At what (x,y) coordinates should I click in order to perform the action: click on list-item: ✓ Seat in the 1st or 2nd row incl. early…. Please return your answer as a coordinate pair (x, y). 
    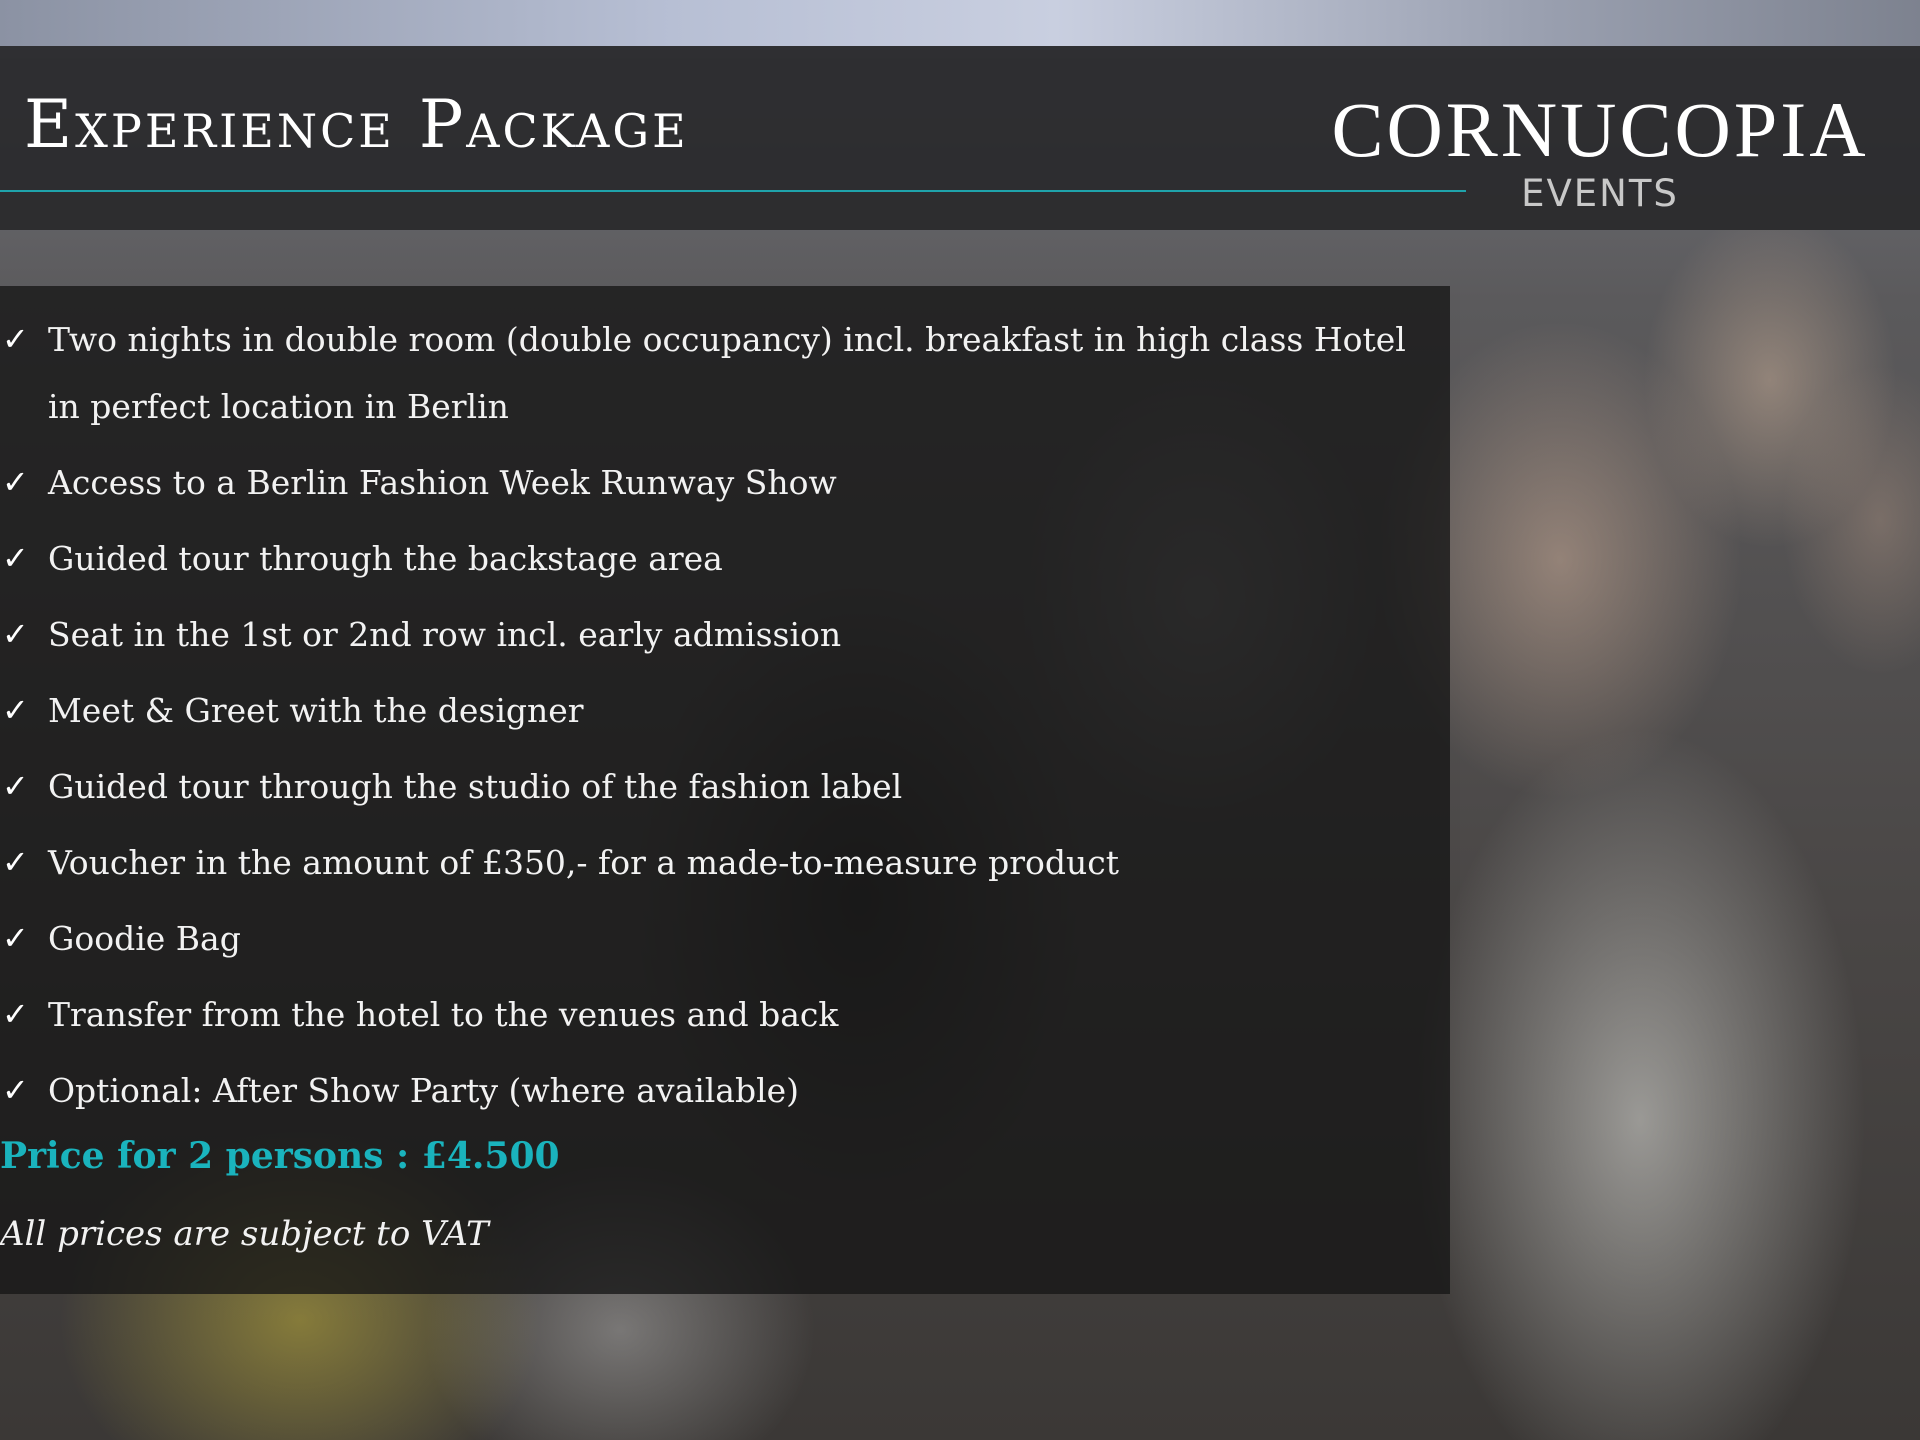
    Looking at the image, I should click on (710, 634).